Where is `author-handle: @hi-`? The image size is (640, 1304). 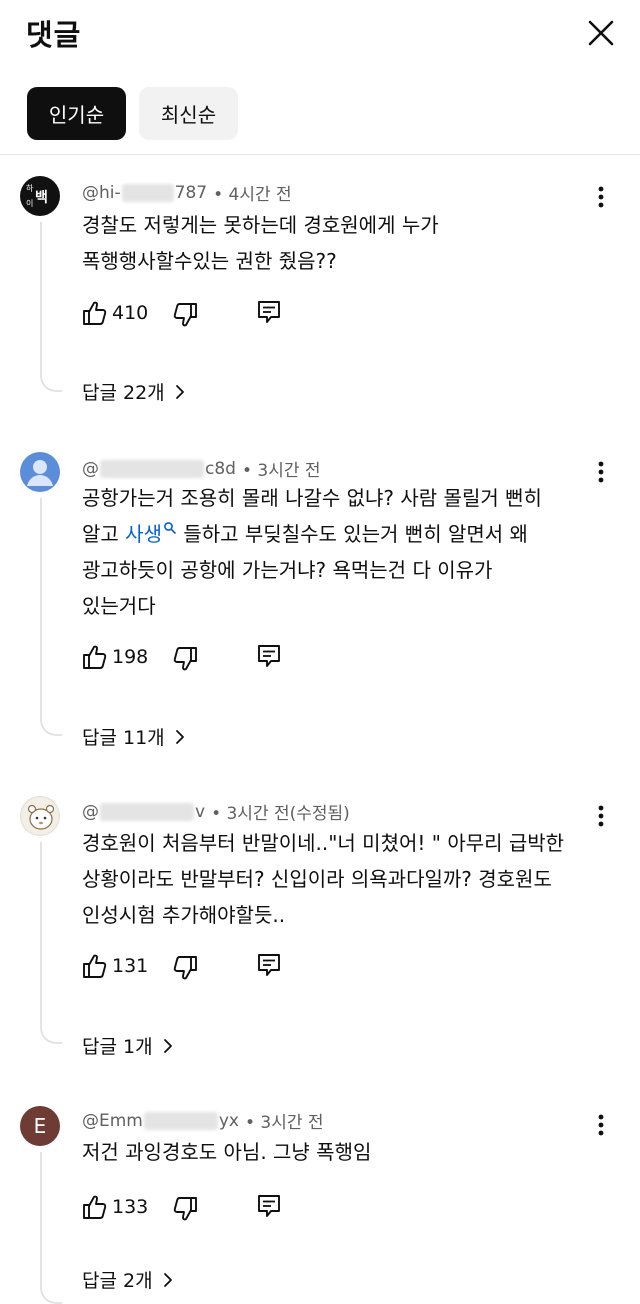 author-handle: @hi- is located at coordinates (101, 193).